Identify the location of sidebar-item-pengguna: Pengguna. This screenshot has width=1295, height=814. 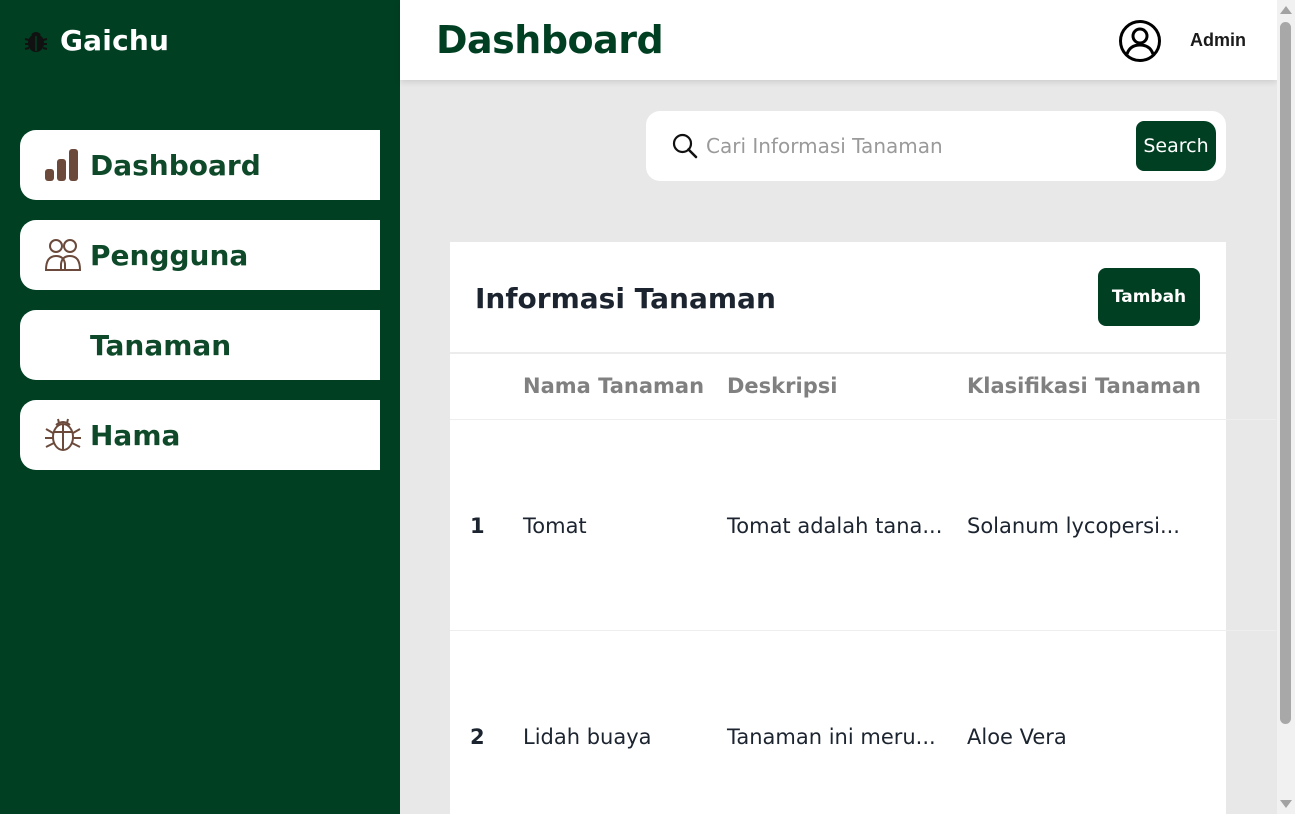
(200, 255).